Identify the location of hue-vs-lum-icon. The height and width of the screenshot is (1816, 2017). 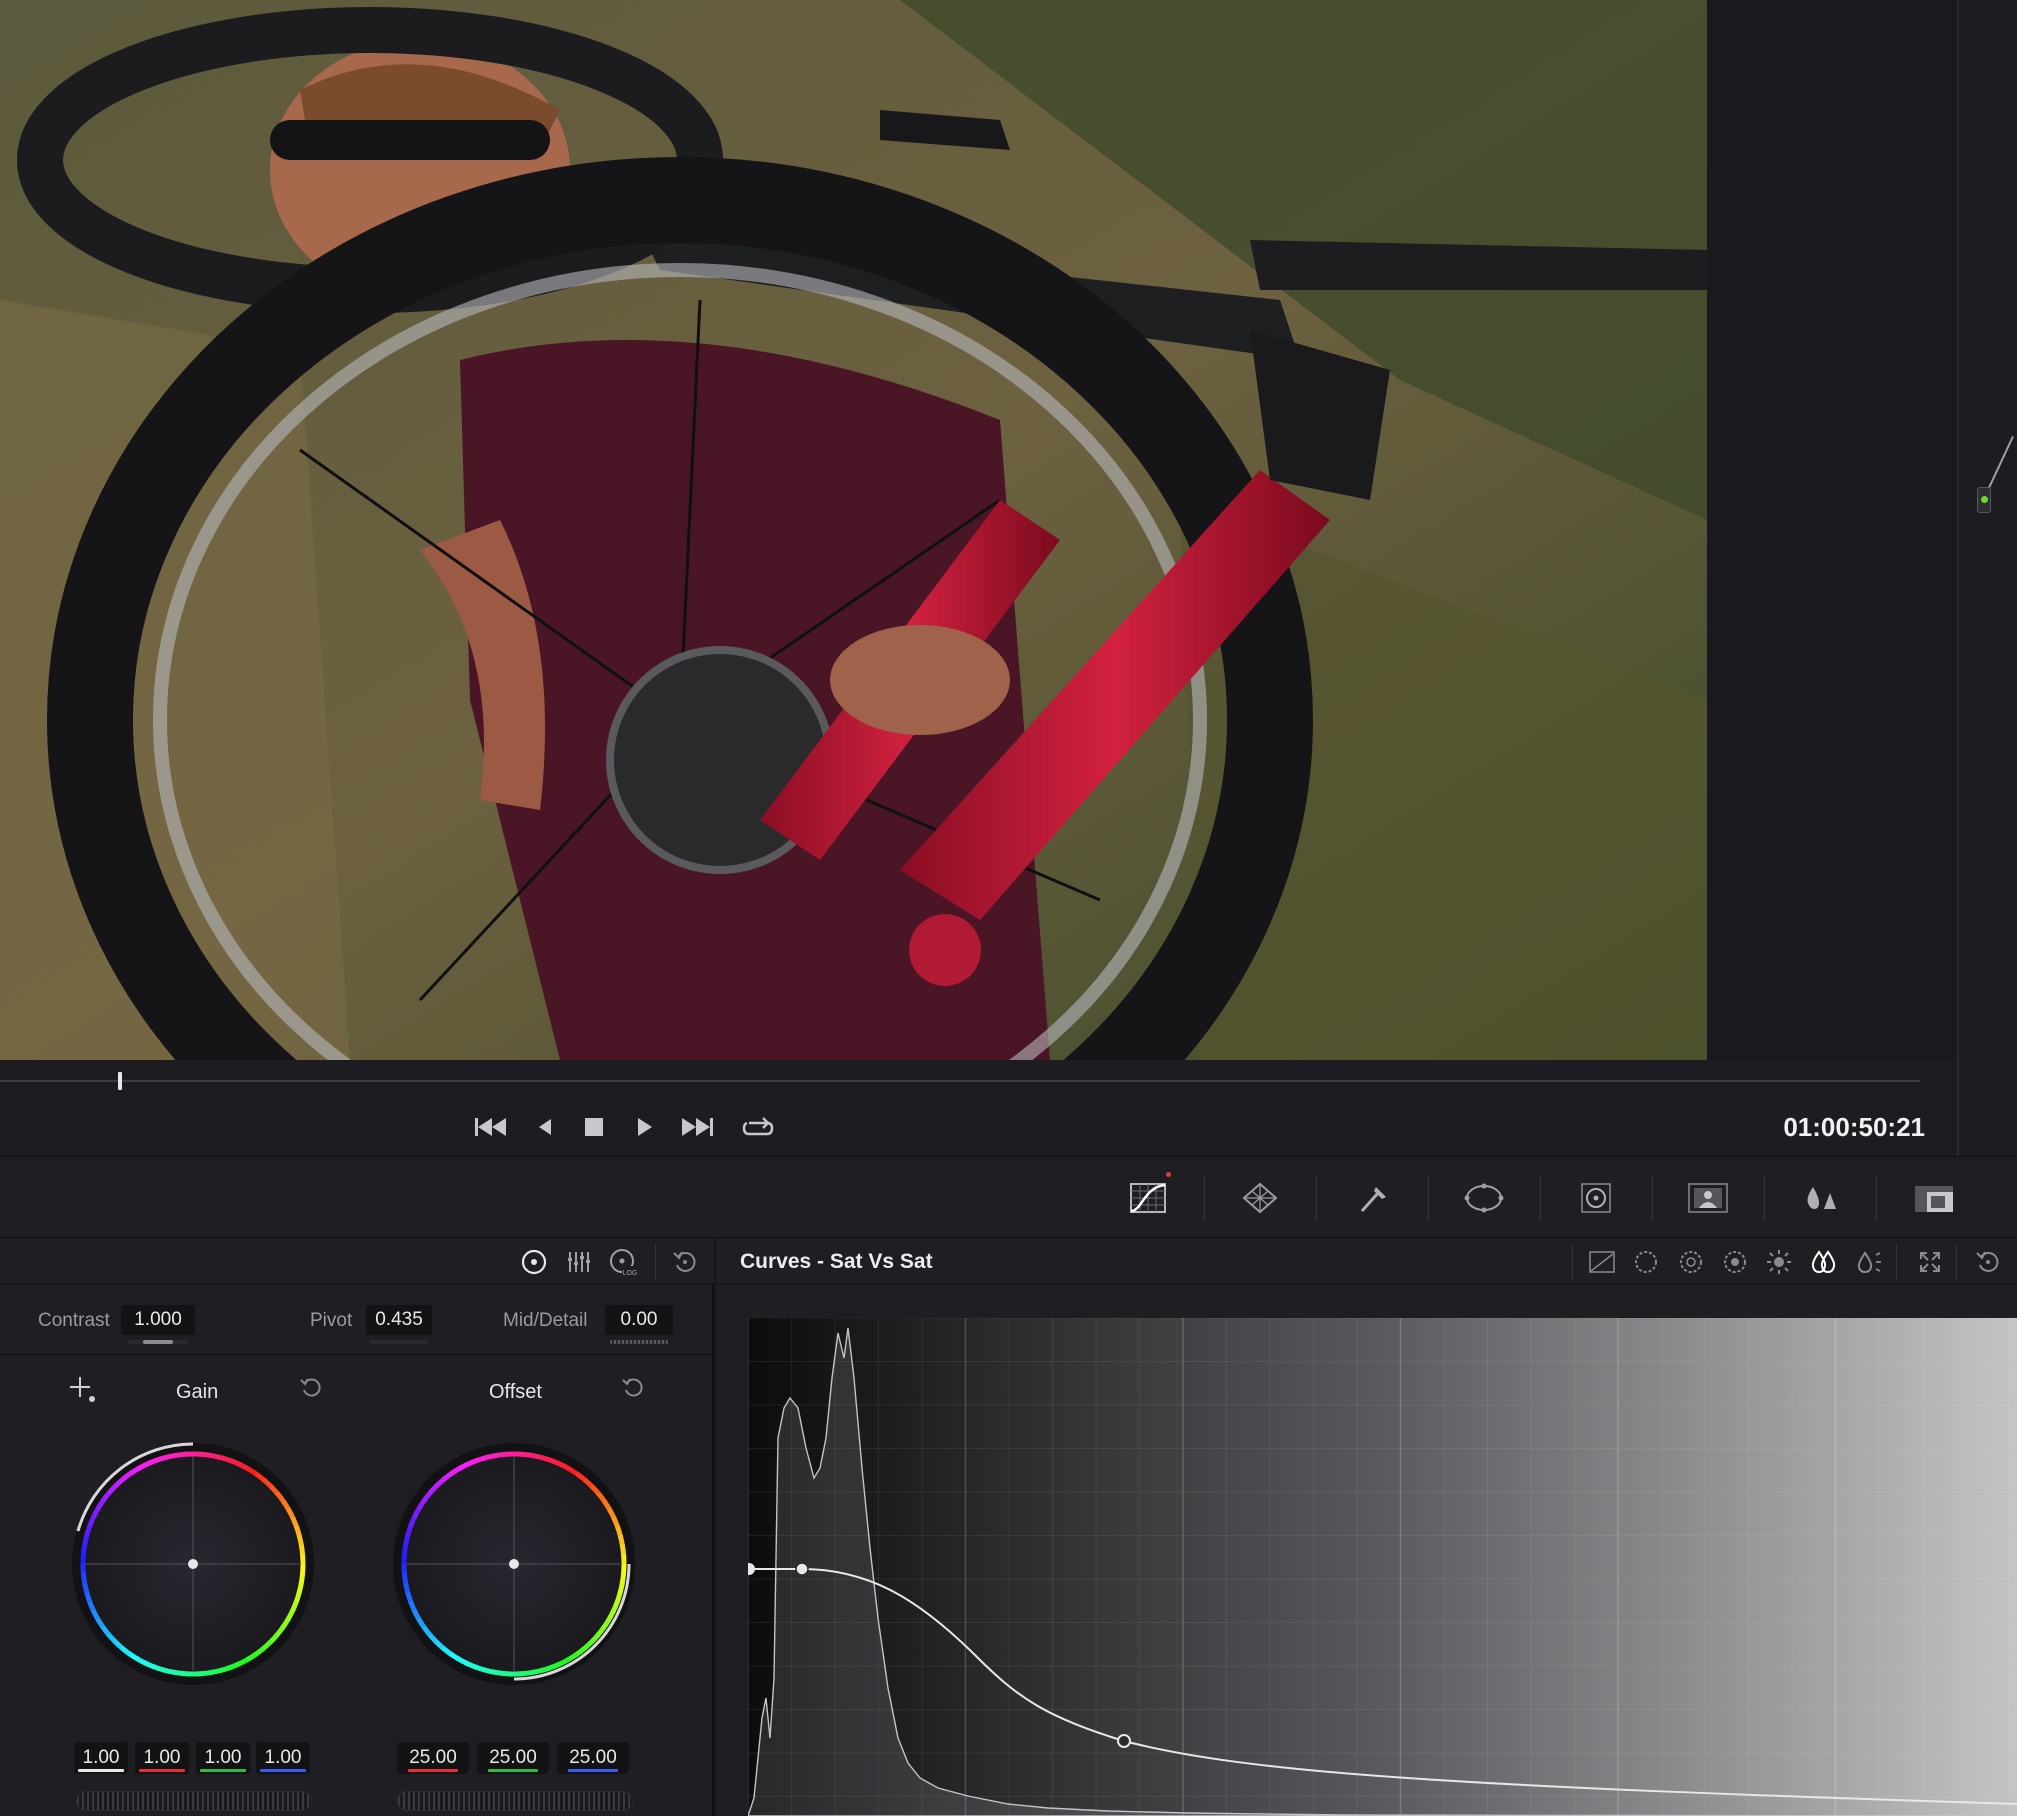
(1735, 1262).